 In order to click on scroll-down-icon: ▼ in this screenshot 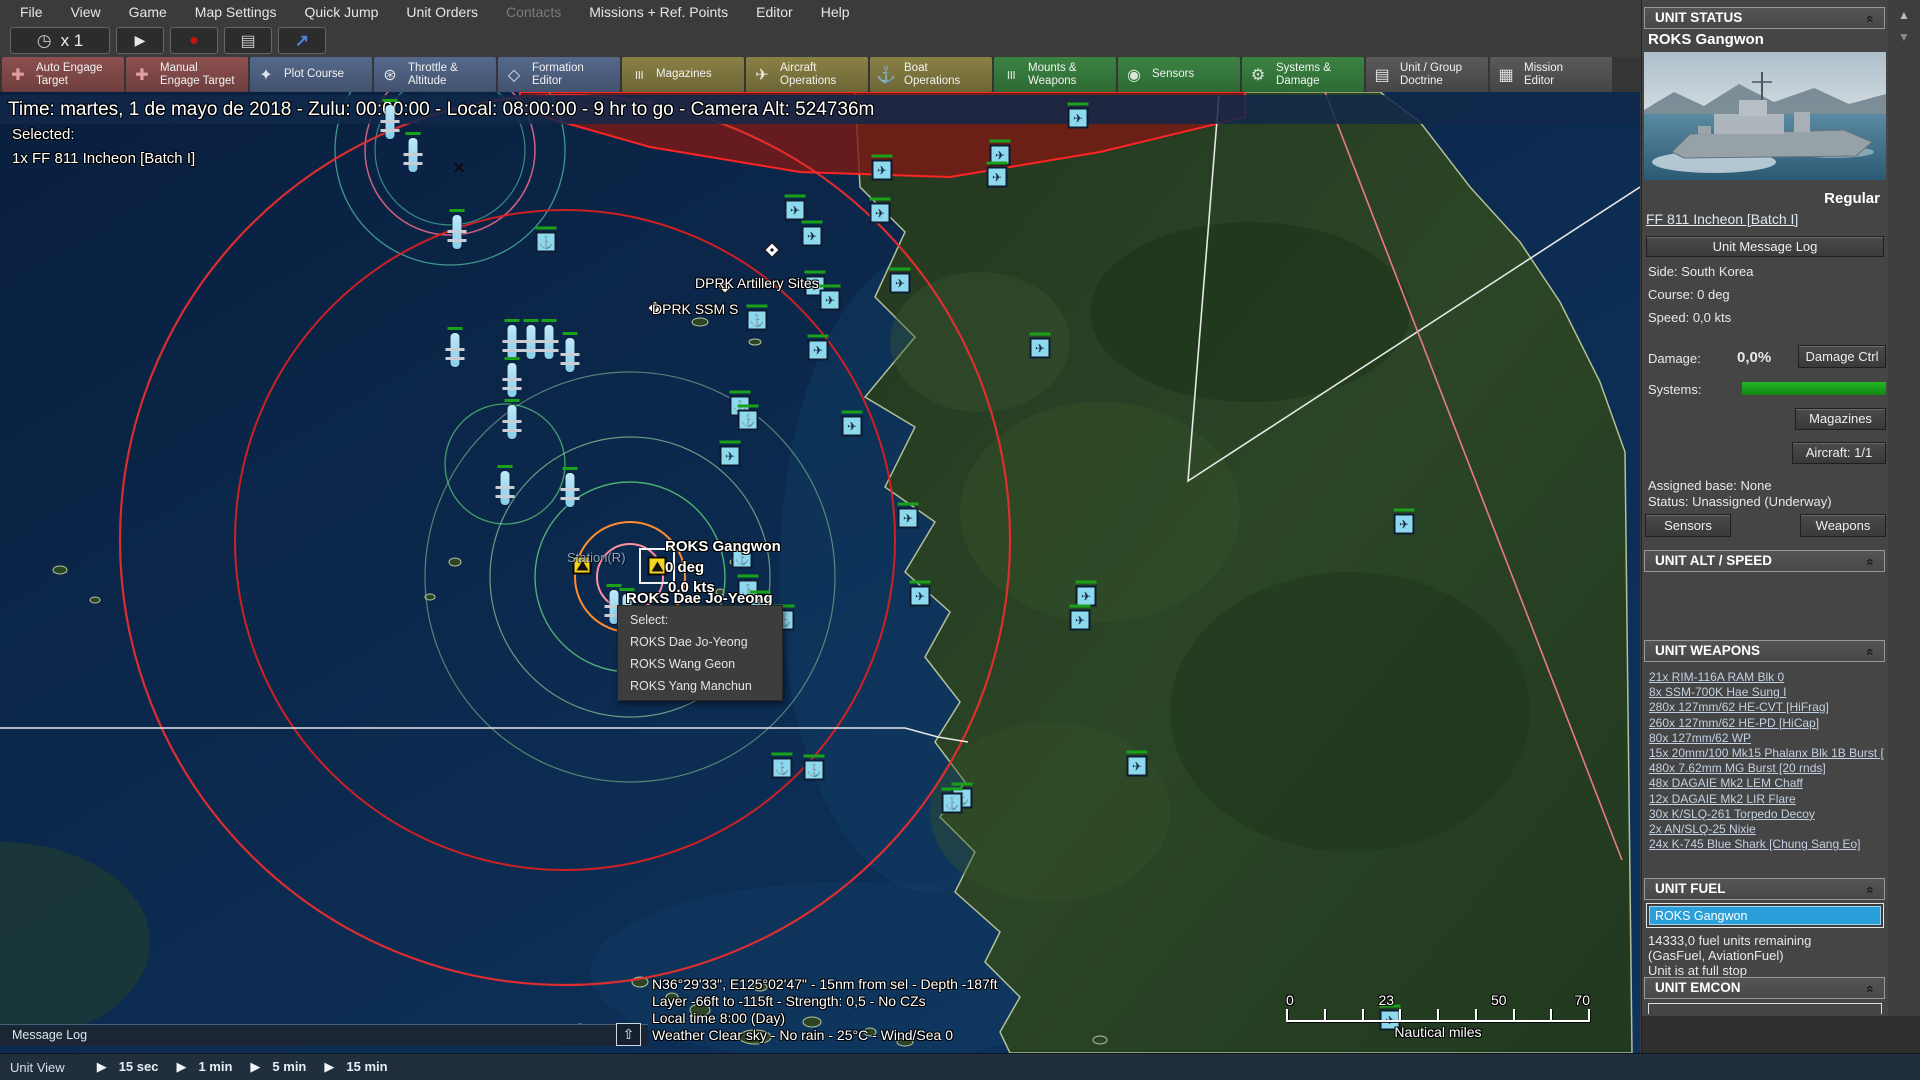, I will do `click(1904, 37)`.